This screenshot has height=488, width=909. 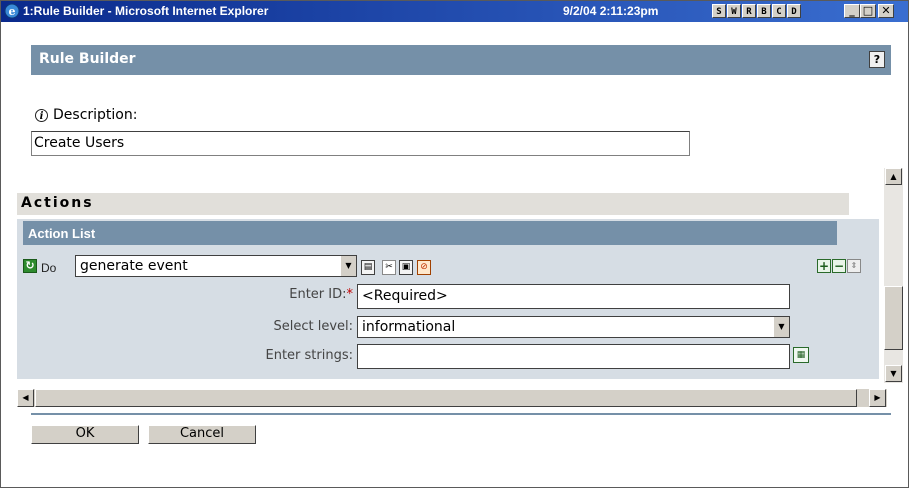 I want to click on action-list-header: Action List, so click(x=430, y=233).